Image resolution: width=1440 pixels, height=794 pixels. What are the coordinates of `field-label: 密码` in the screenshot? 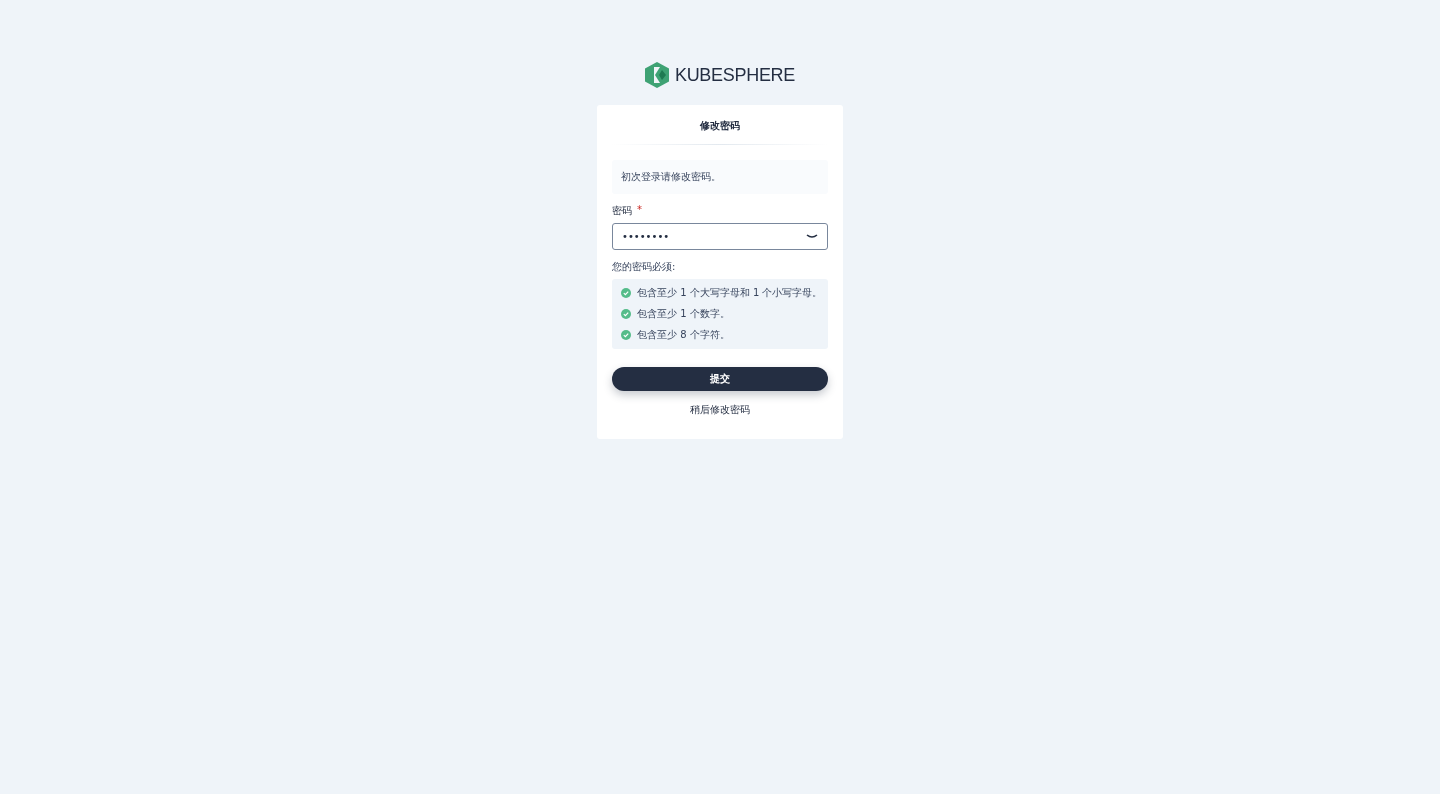 It's located at (622, 211).